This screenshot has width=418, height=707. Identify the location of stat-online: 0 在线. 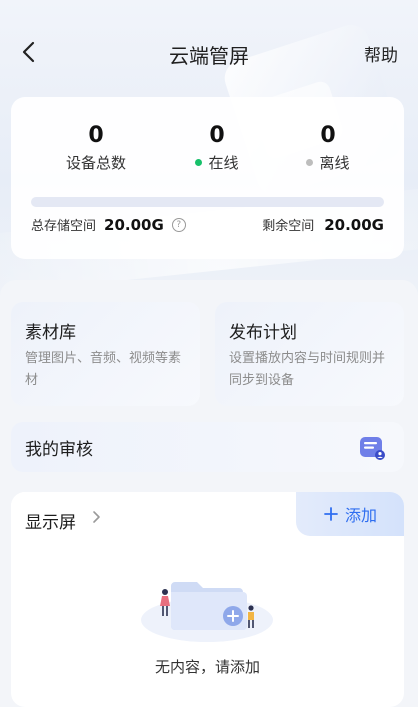
(217, 148).